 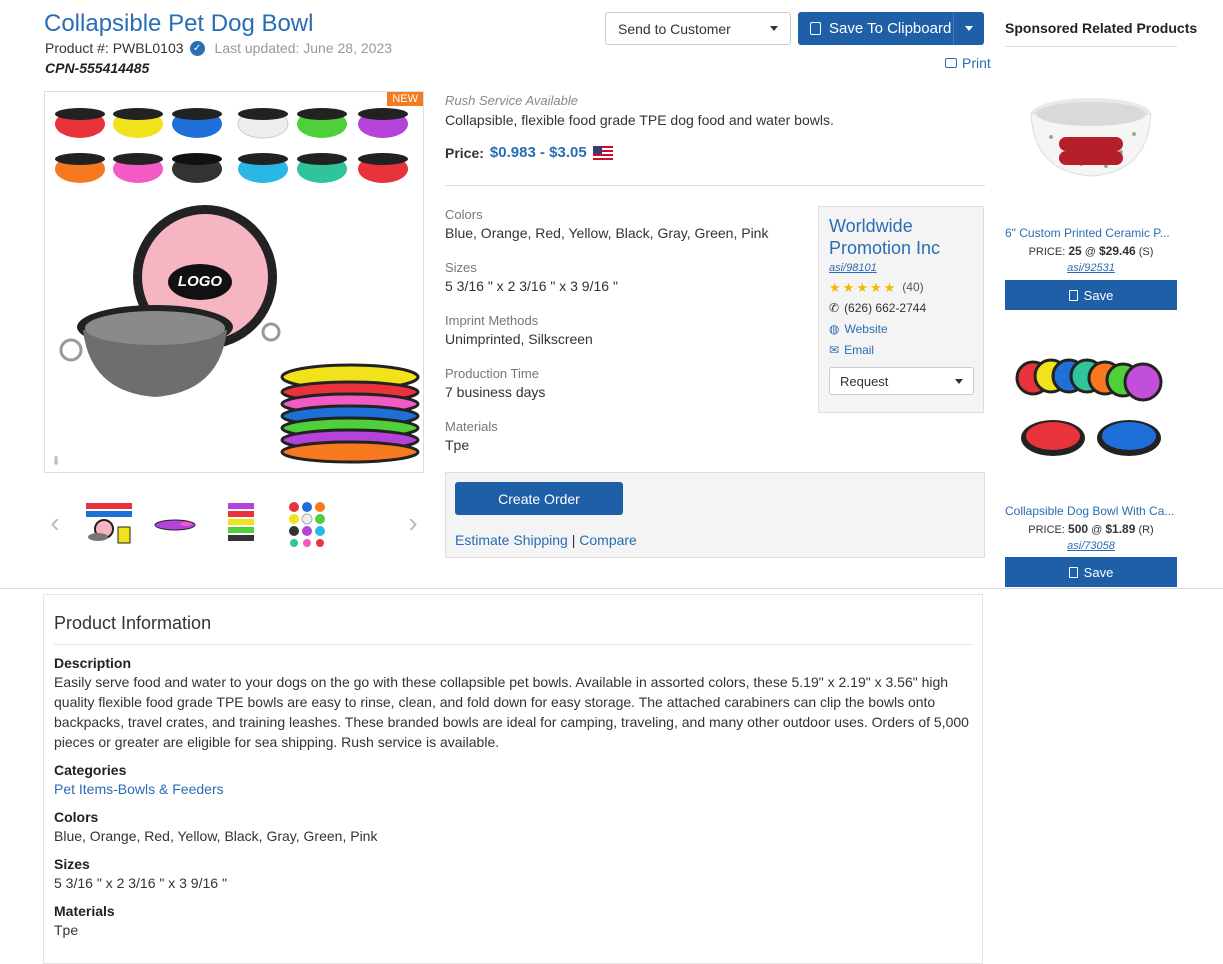 What do you see at coordinates (1089, 380) in the screenshot?
I see `bowl-row` at bounding box center [1089, 380].